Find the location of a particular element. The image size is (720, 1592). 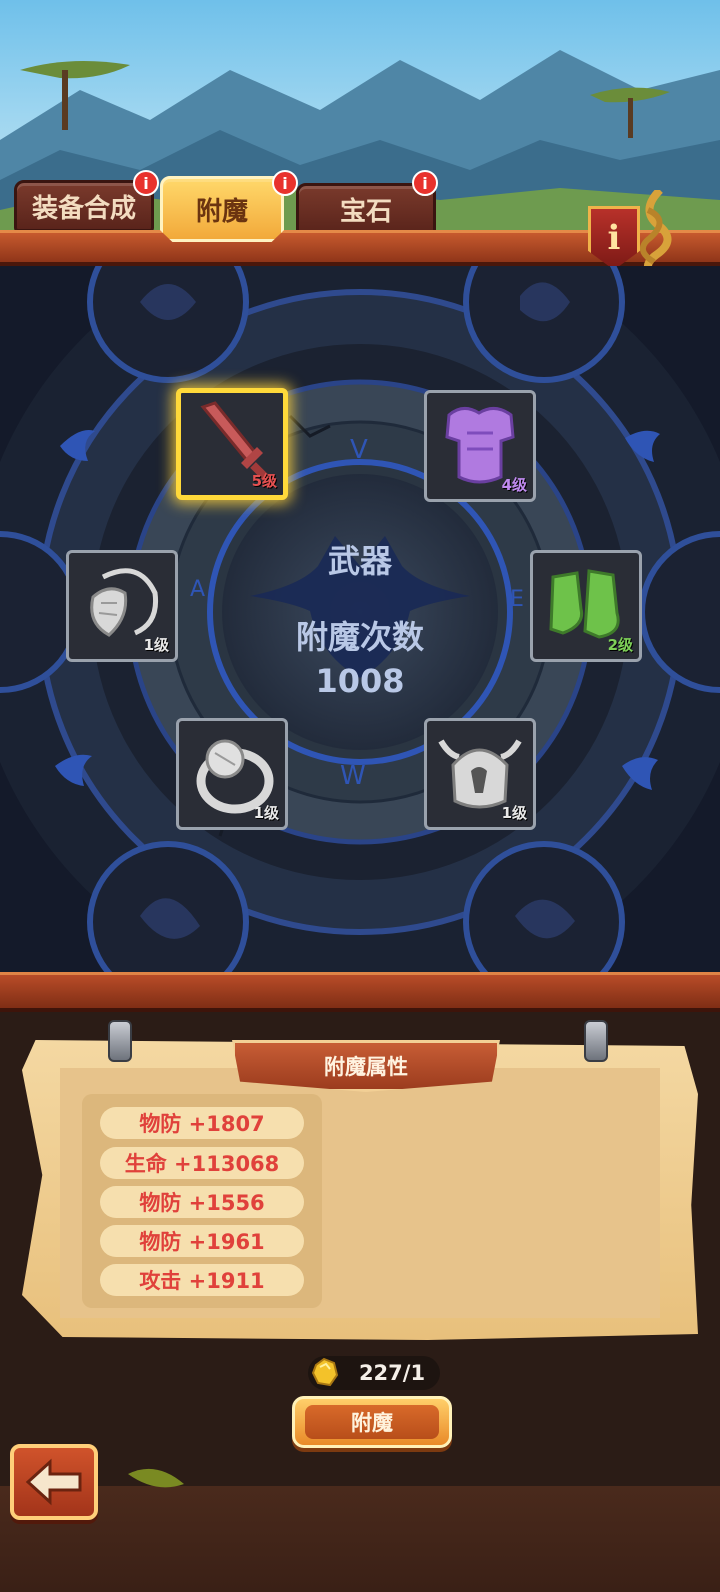

equipment-slot-boots: 2级 is located at coordinates (586, 606).